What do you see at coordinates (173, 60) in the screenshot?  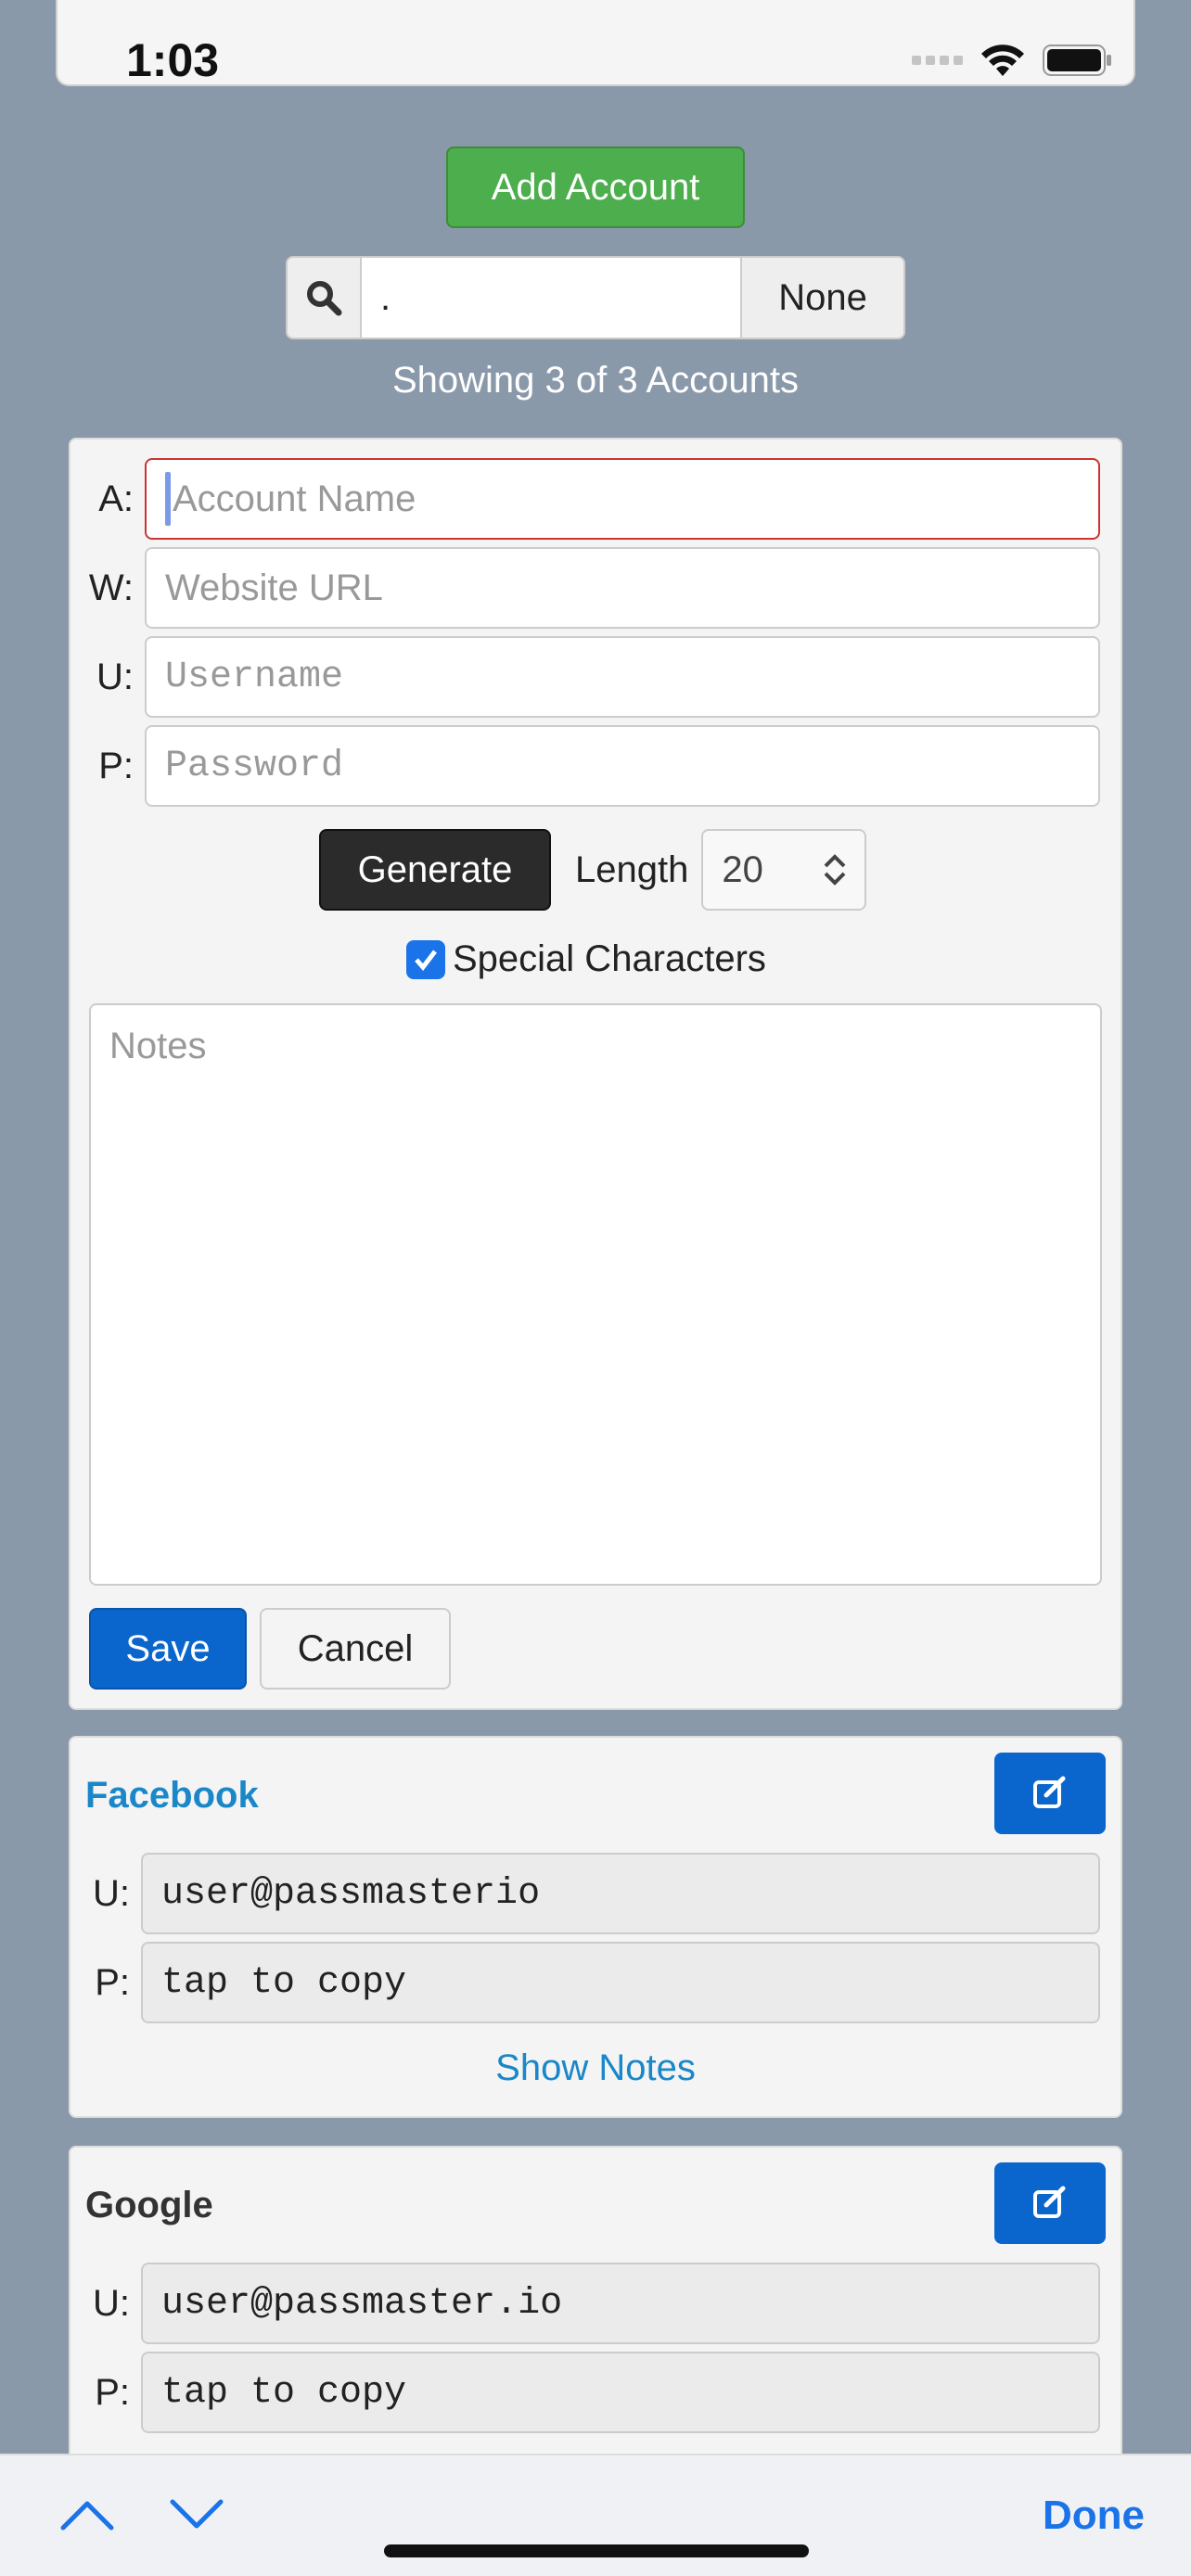 I see `status-time: 1:03` at bounding box center [173, 60].